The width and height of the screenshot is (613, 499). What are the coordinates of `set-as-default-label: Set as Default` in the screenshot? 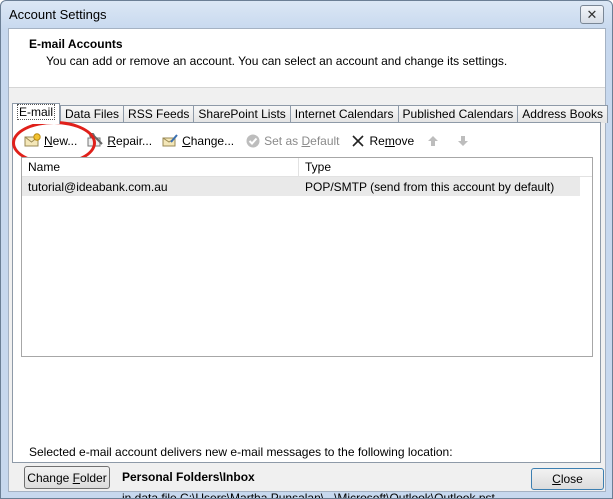 It's located at (302, 141).